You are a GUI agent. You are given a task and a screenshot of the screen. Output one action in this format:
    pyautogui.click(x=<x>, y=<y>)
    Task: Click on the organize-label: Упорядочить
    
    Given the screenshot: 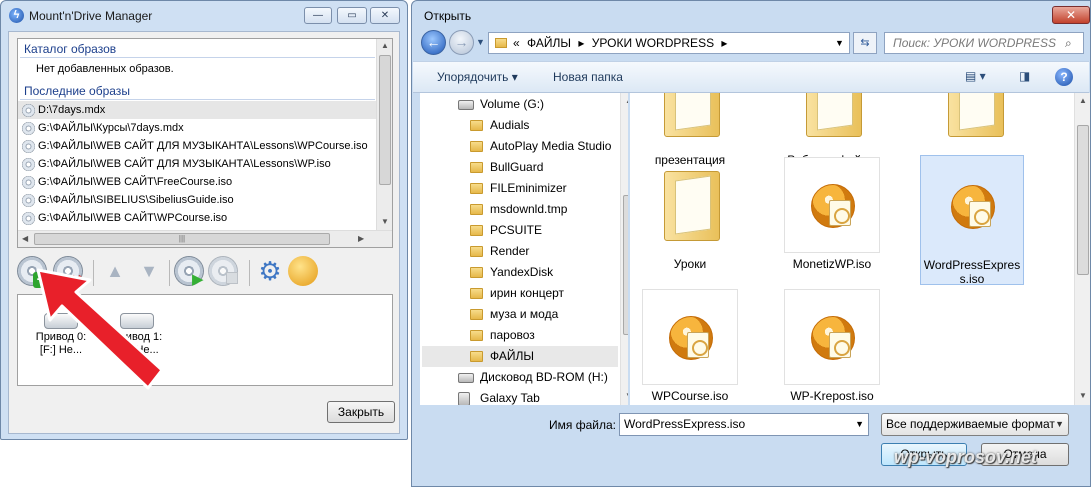 What is the action you would take?
    pyautogui.click(x=473, y=77)
    